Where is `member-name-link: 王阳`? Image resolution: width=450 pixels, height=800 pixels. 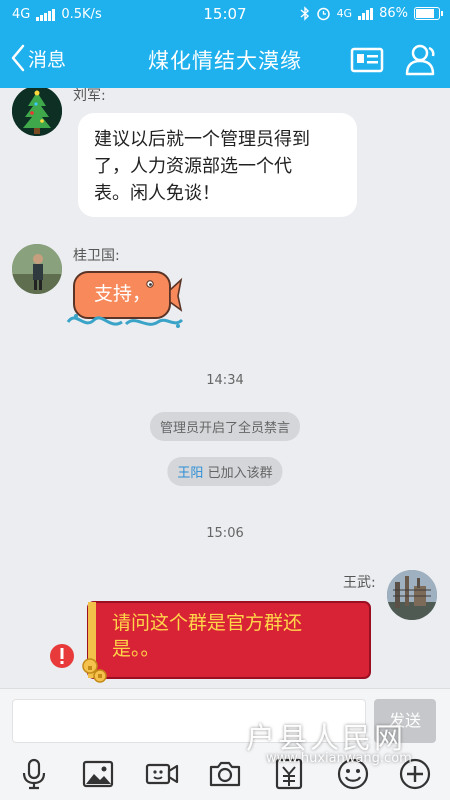
member-name-link: 王阳 is located at coordinates (190, 473).